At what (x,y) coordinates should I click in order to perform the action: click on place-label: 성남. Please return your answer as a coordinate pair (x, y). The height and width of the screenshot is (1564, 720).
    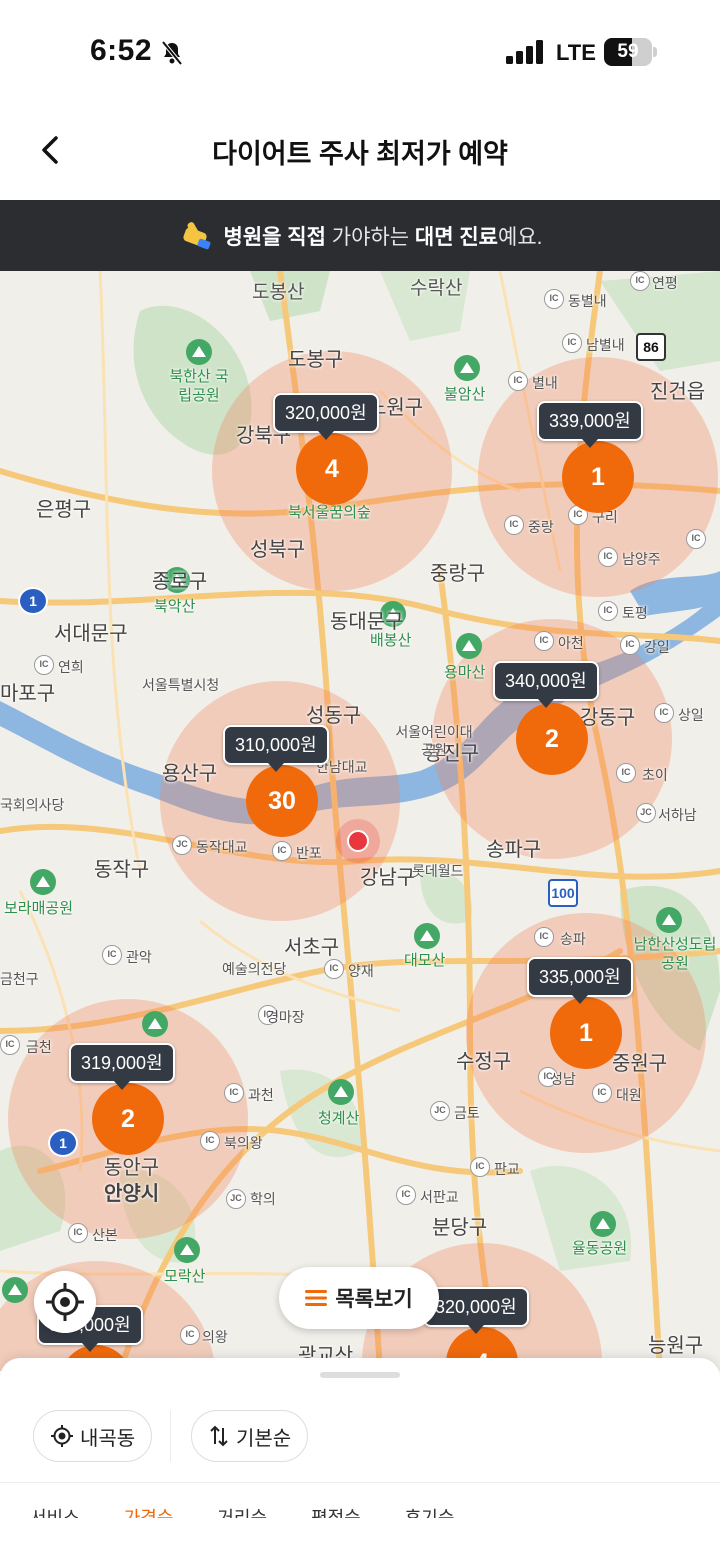
    Looking at the image, I should click on (563, 1079).